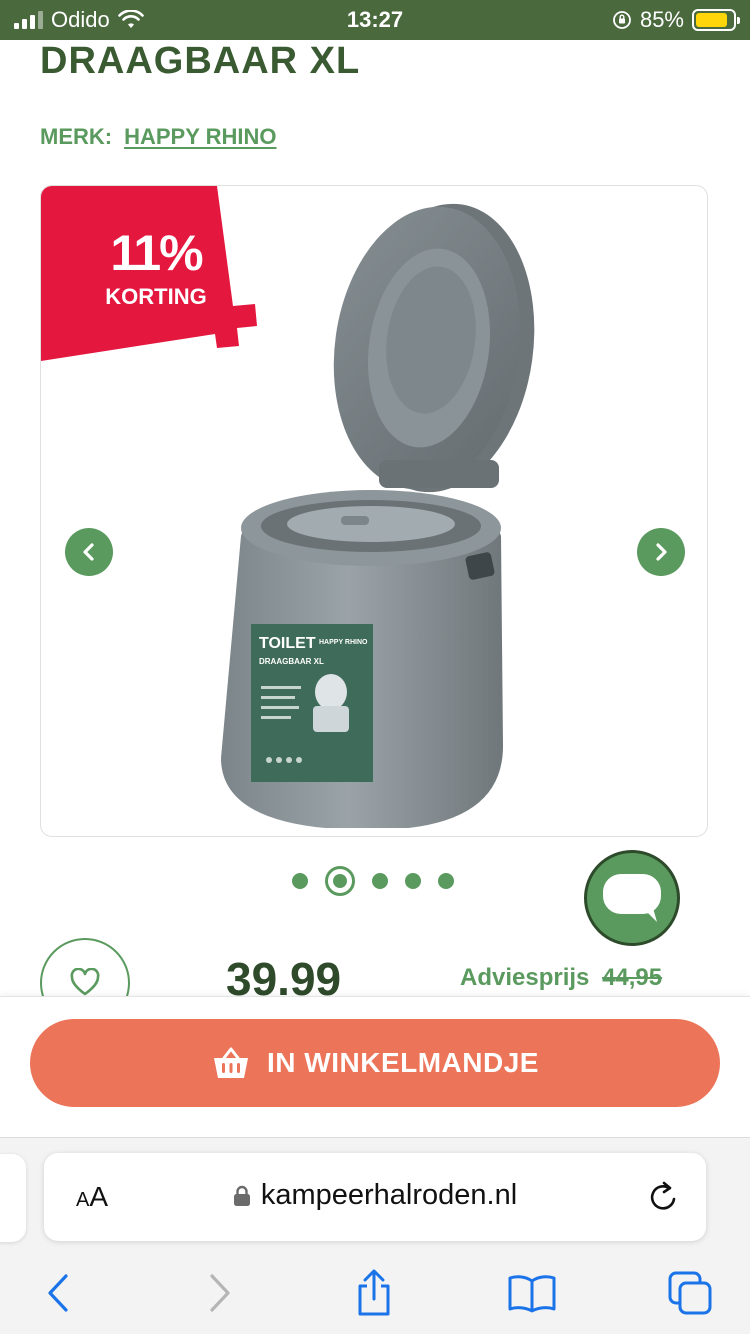 This screenshot has height=1334, width=750. I want to click on browser-chrome: AA kampeerhalroden.nl, so click(375, 1235).